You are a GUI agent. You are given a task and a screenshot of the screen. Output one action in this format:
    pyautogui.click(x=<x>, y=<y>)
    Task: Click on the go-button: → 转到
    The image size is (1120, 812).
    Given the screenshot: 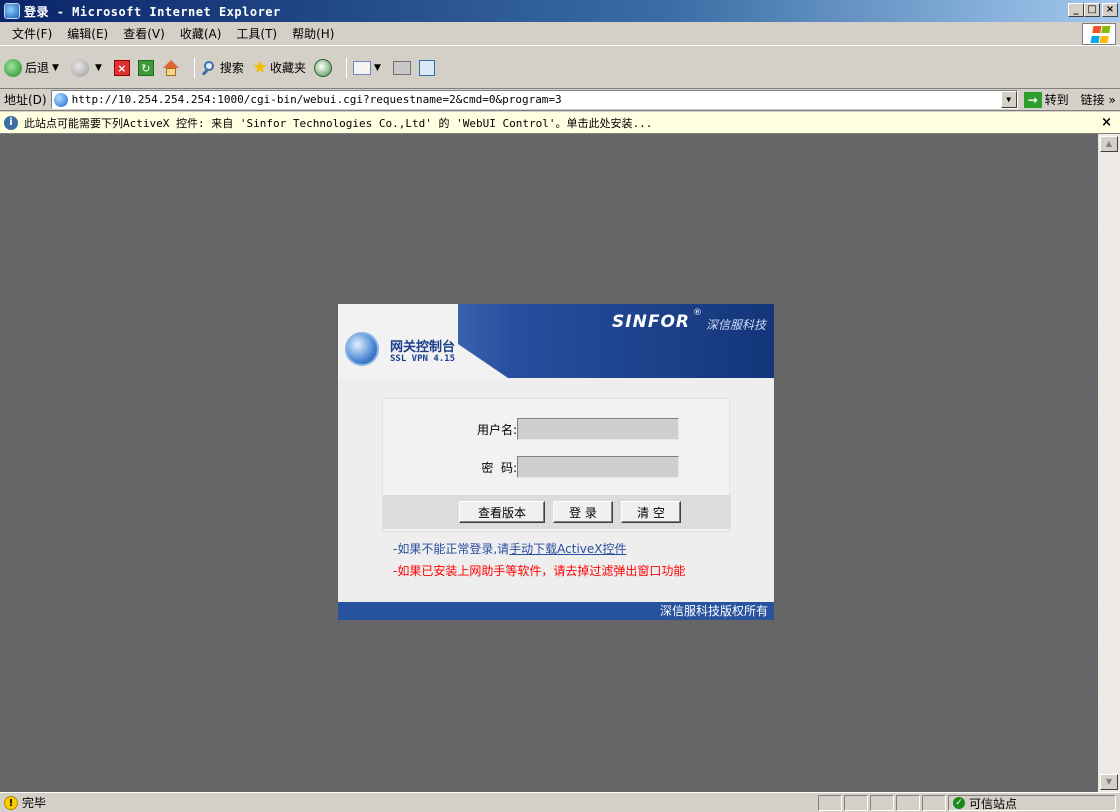 What is the action you would take?
    pyautogui.click(x=1046, y=99)
    